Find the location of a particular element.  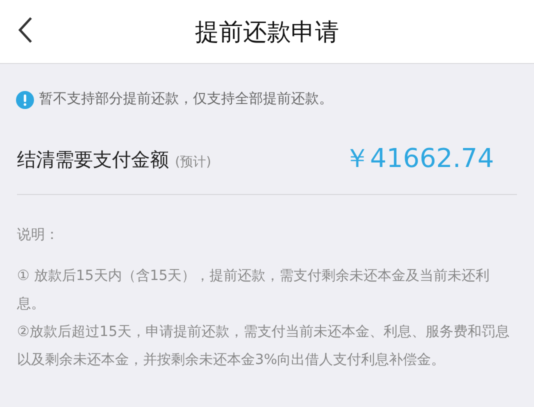

notice-text: 暂不支持部分提前还款，仅支持全部提前还款。 is located at coordinates (186, 99).